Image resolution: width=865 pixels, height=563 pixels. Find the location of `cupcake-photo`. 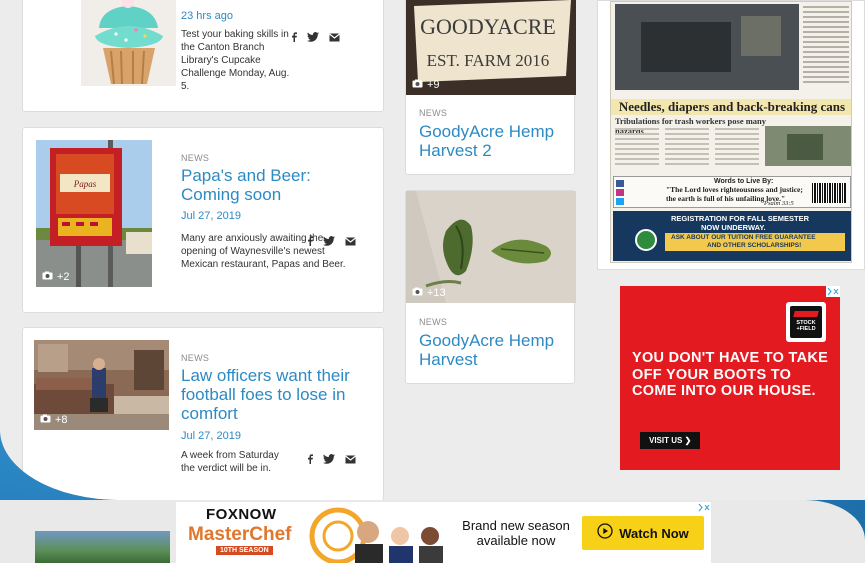

cupcake-photo is located at coordinates (128, 43).